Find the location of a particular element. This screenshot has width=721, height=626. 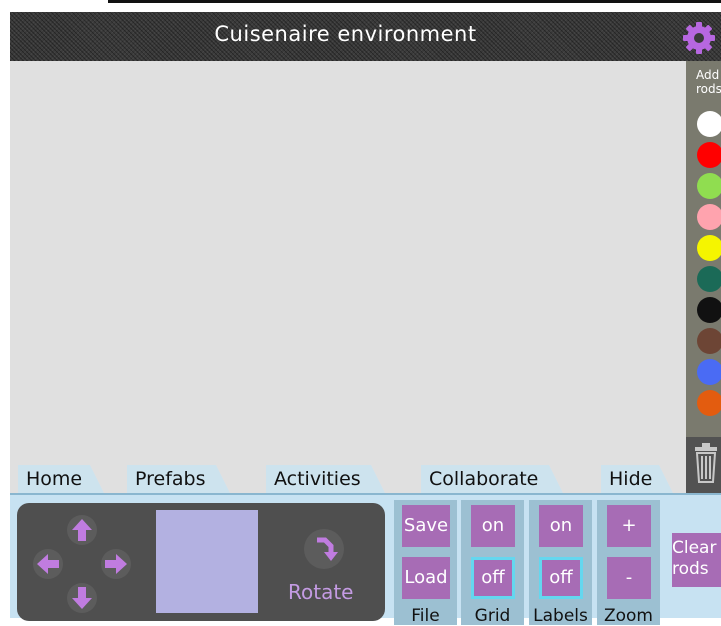

load-button: Load is located at coordinates (426, 578).